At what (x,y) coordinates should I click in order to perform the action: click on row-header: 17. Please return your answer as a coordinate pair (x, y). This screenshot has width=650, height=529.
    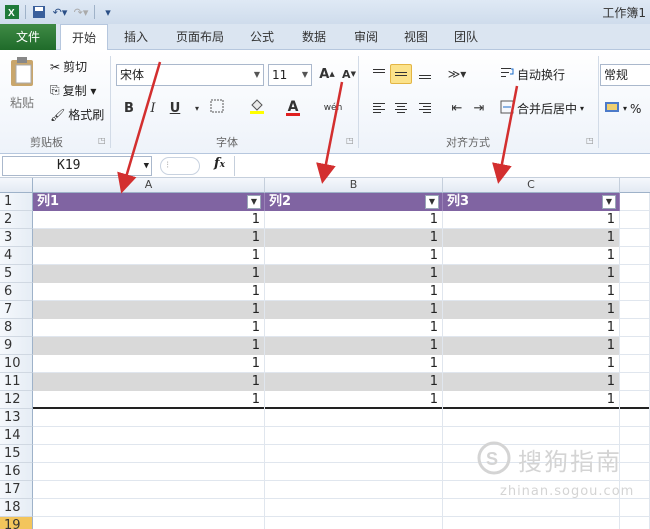
    Looking at the image, I should click on (16, 490).